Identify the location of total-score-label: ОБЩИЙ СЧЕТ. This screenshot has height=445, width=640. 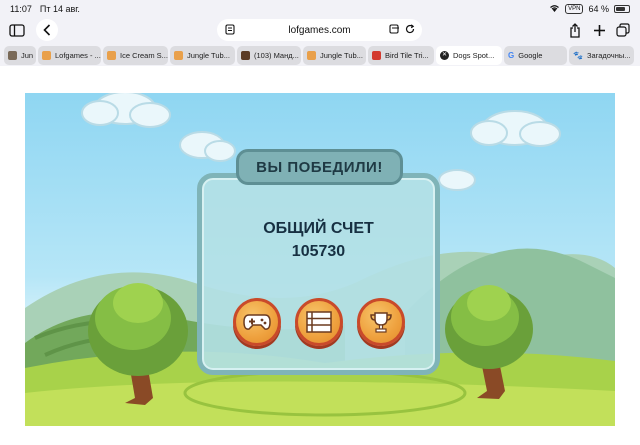
(318, 228).